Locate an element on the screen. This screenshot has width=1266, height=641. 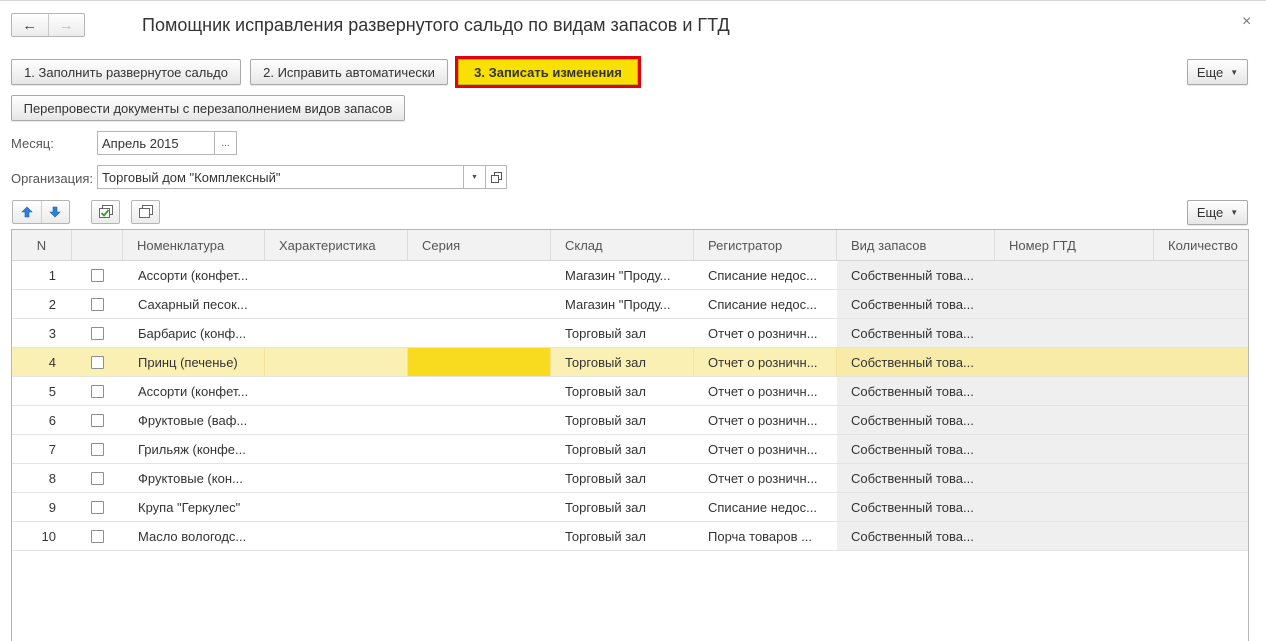
save-changes-button: 3. Записать изменения is located at coordinates (548, 72).